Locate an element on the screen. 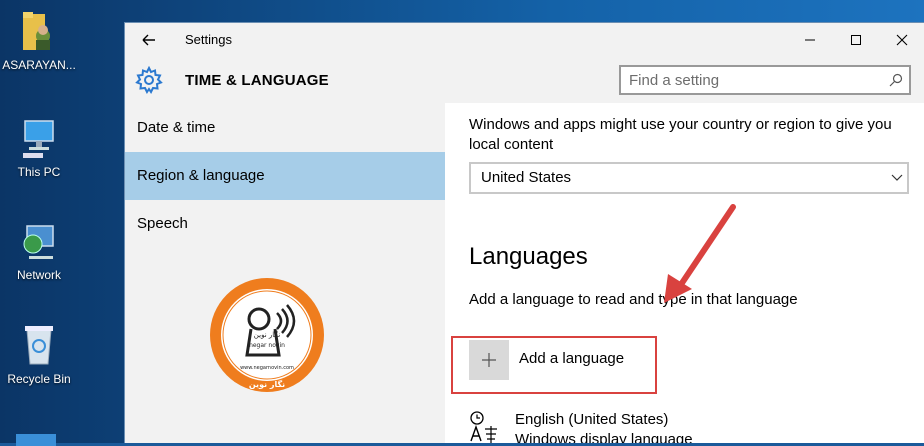 This screenshot has height=446, width=924. sidebar-item-speech: Speech is located at coordinates (285, 224).